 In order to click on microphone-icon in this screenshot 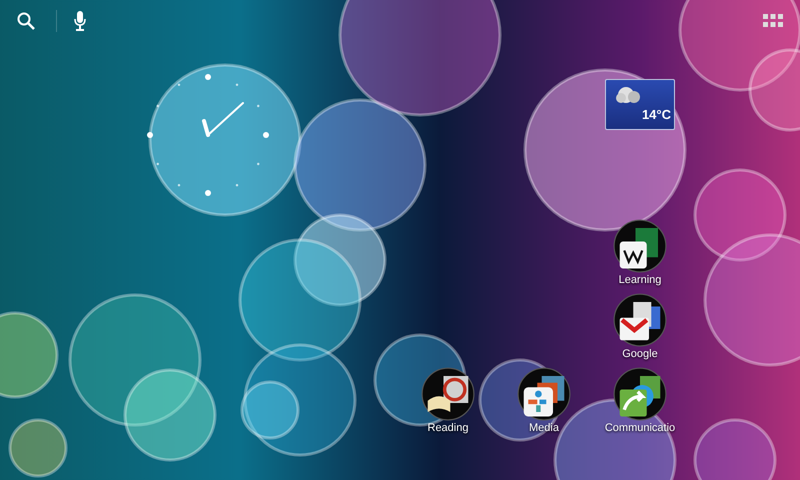, I will do `click(80, 21)`.